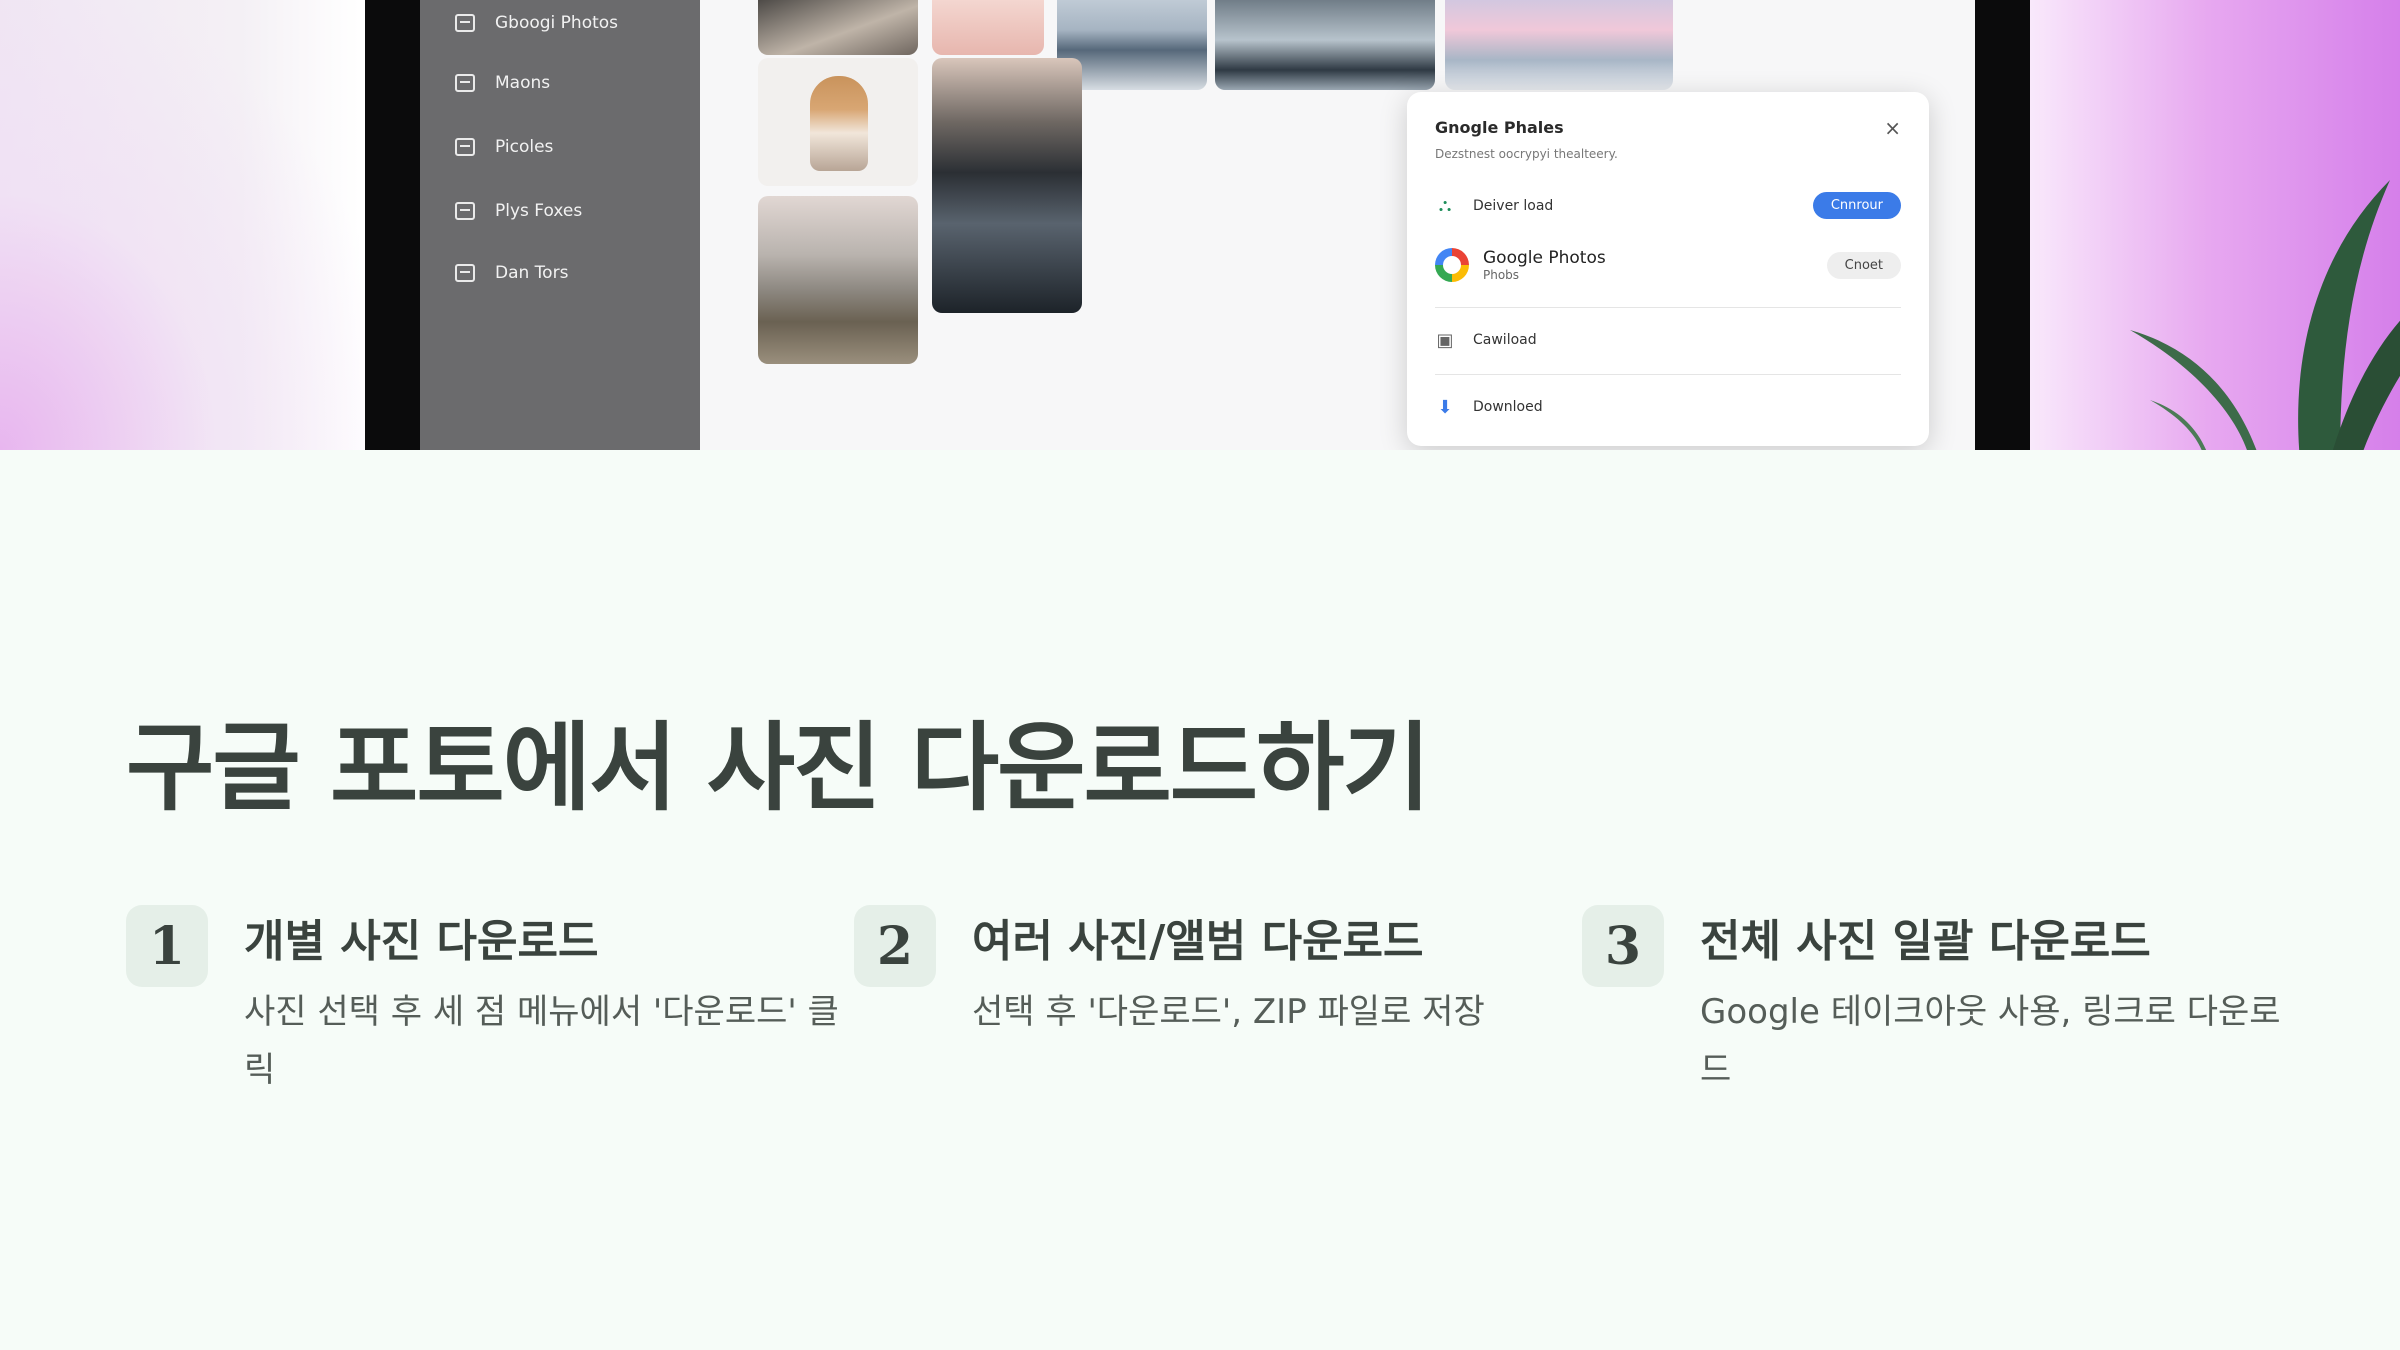 The image size is (2400, 1350). Describe the element at coordinates (539, 211) in the screenshot. I see `sidebar-item-label: Plys Foxes` at that location.